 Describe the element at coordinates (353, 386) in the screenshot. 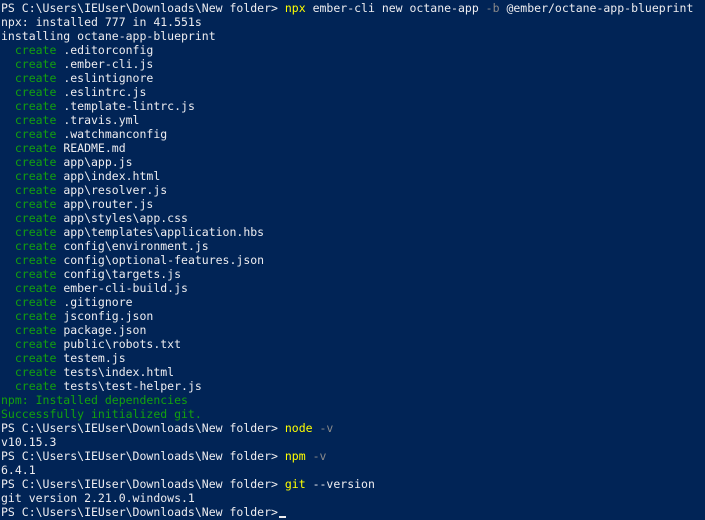

I see `terminal-line: create tests\test-helper.js` at that location.